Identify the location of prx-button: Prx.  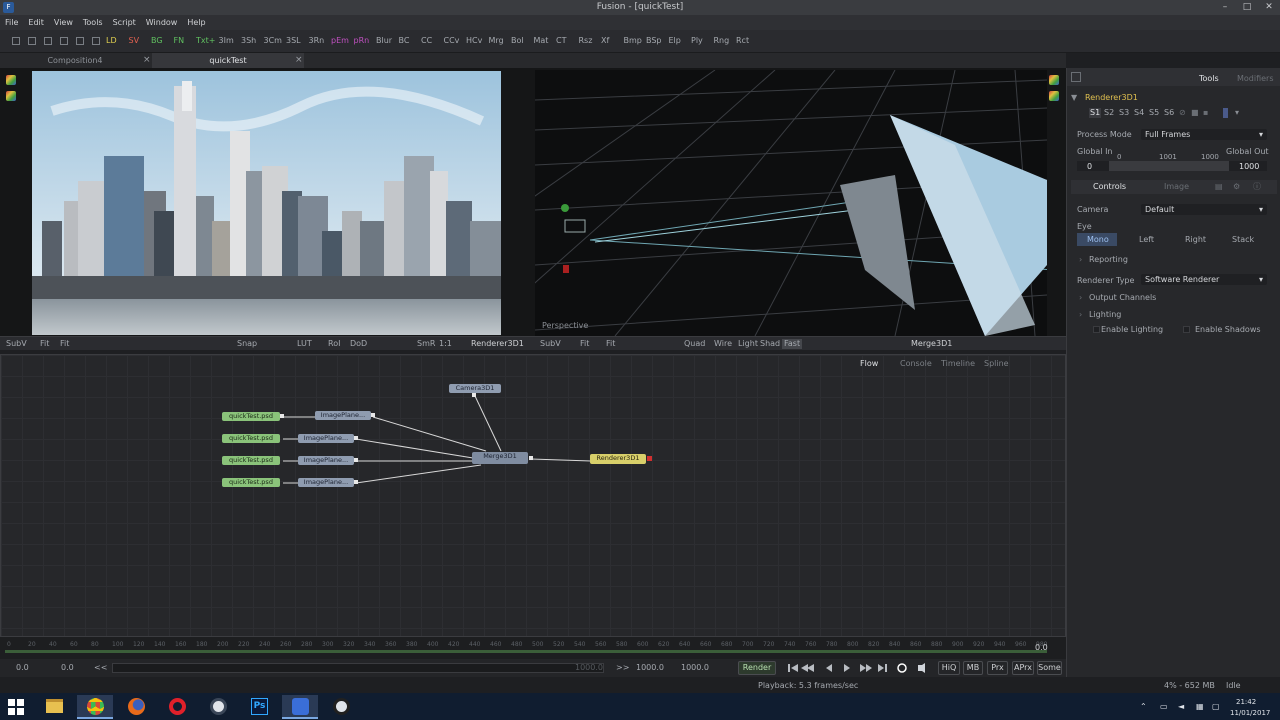
(997, 668).